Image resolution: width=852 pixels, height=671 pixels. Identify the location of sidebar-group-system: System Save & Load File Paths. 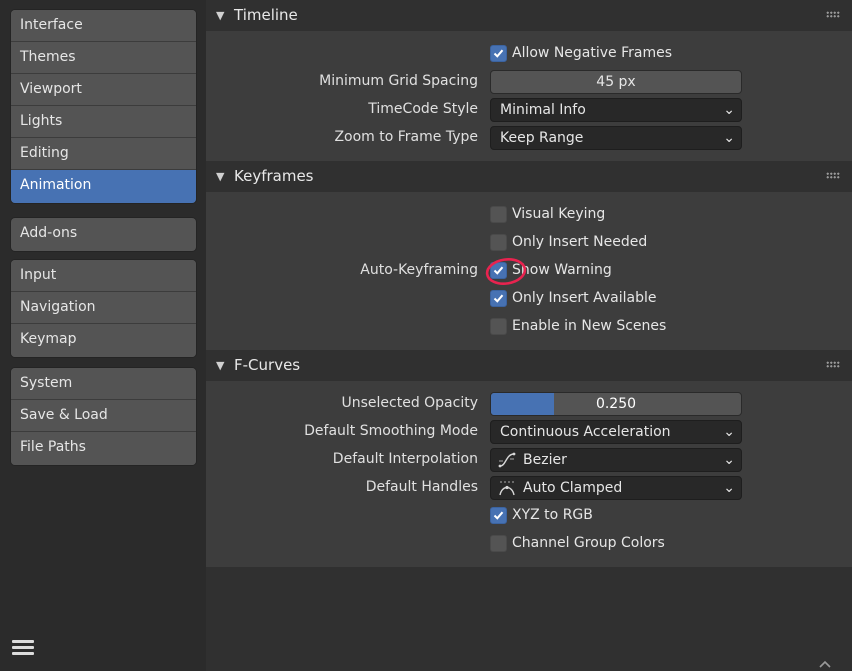
(103, 416).